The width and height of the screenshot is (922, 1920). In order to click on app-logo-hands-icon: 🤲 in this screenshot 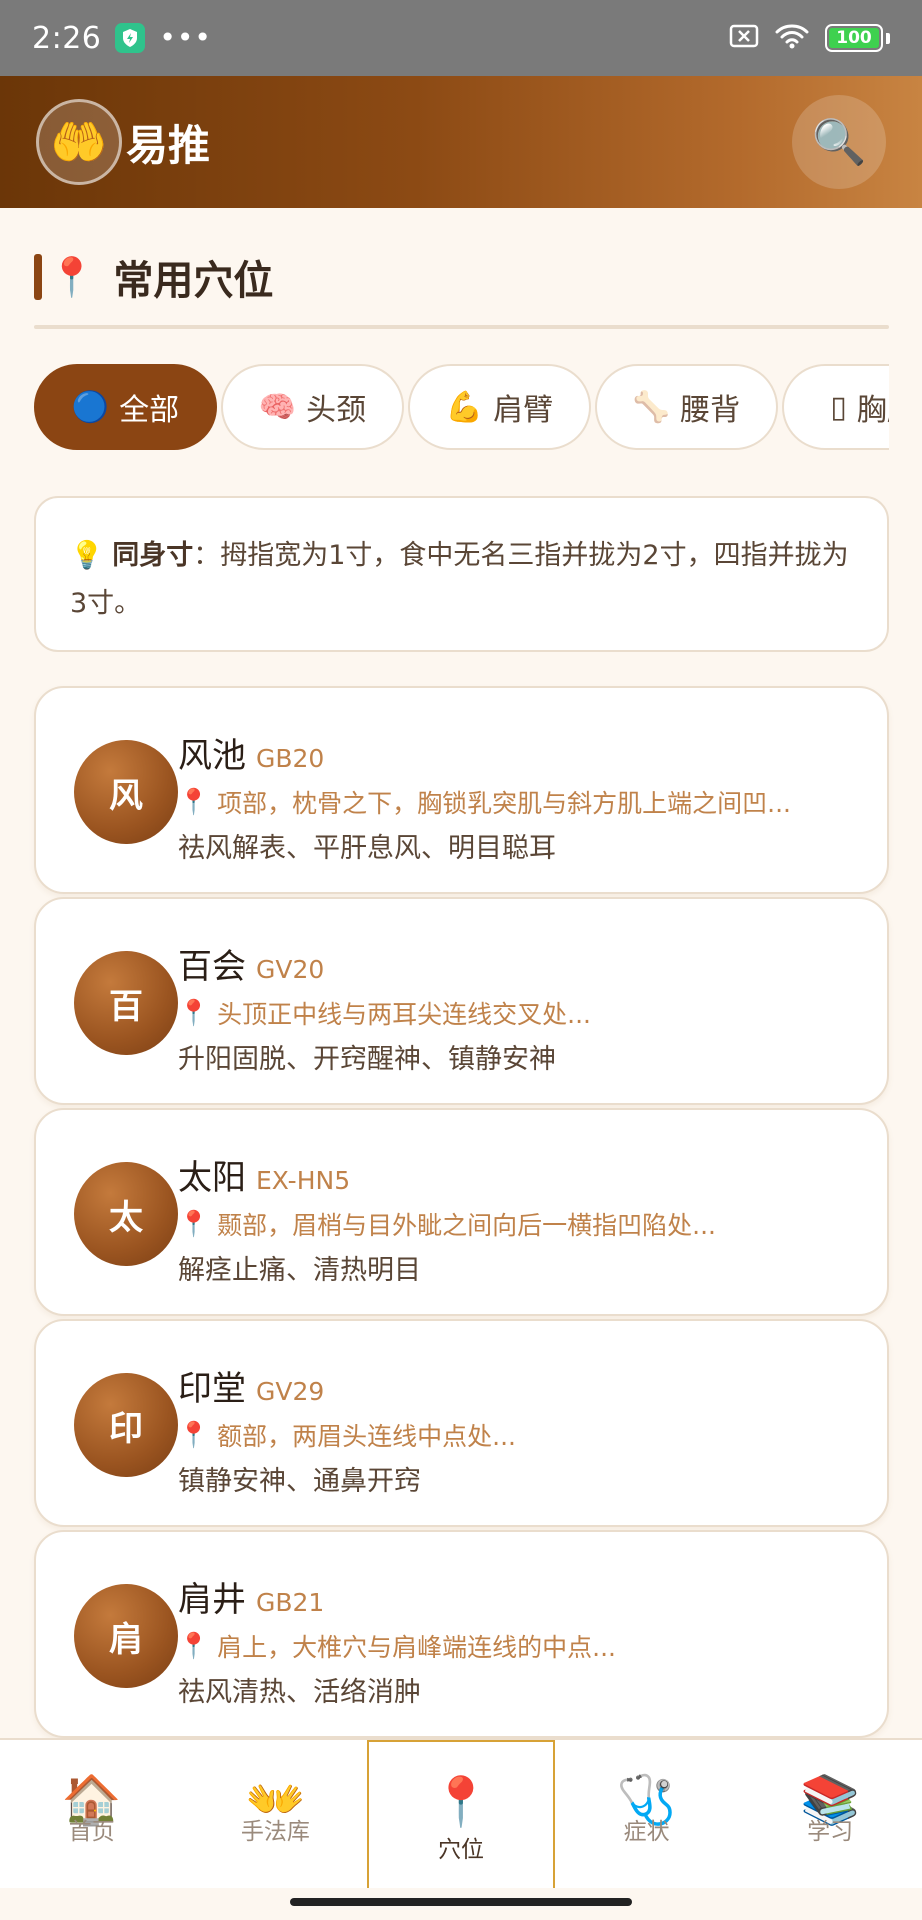, I will do `click(79, 142)`.